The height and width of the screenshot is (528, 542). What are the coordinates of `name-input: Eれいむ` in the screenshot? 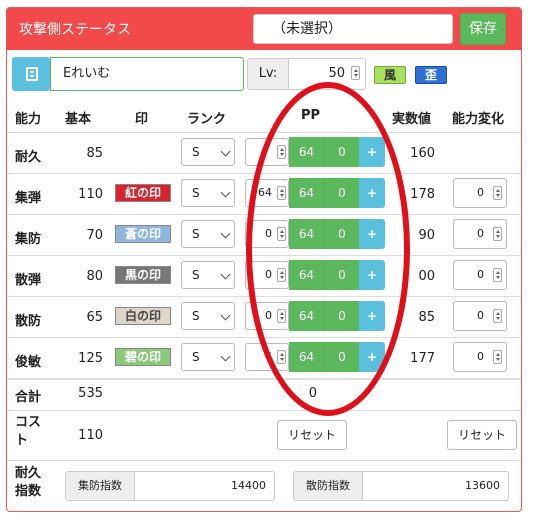 It's located at (147, 74).